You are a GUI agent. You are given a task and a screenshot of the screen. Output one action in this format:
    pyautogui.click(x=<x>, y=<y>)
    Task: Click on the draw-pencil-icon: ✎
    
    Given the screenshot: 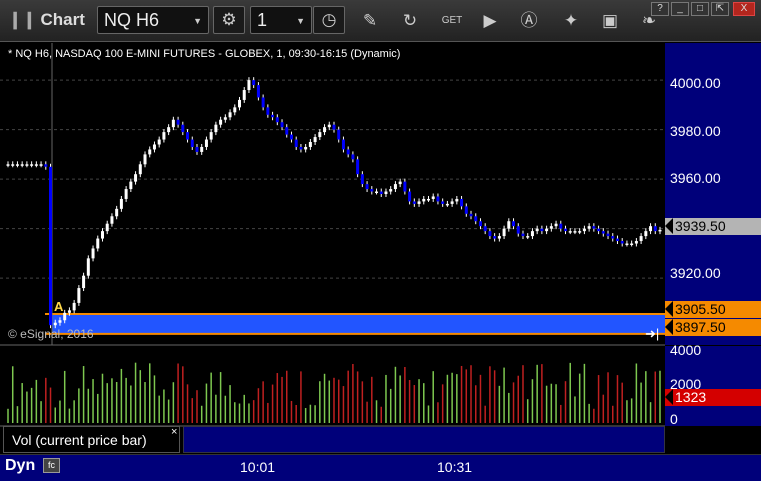 What is the action you would take?
    pyautogui.click(x=370, y=21)
    